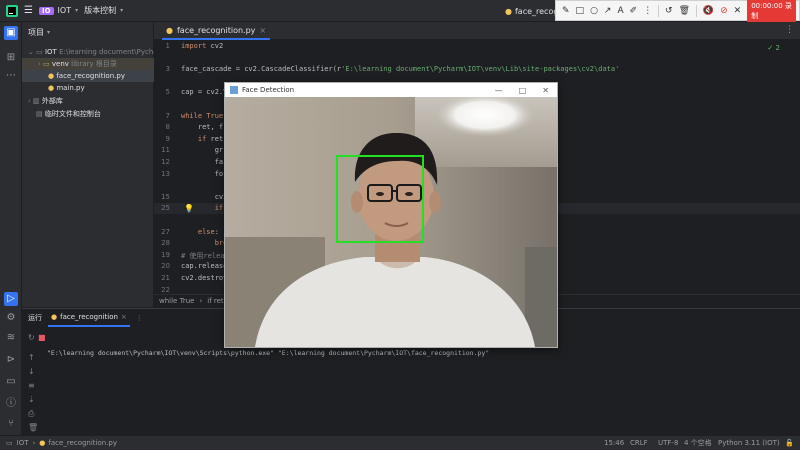 The height and width of the screenshot is (450, 800). I want to click on line-number: 21, so click(165, 278).